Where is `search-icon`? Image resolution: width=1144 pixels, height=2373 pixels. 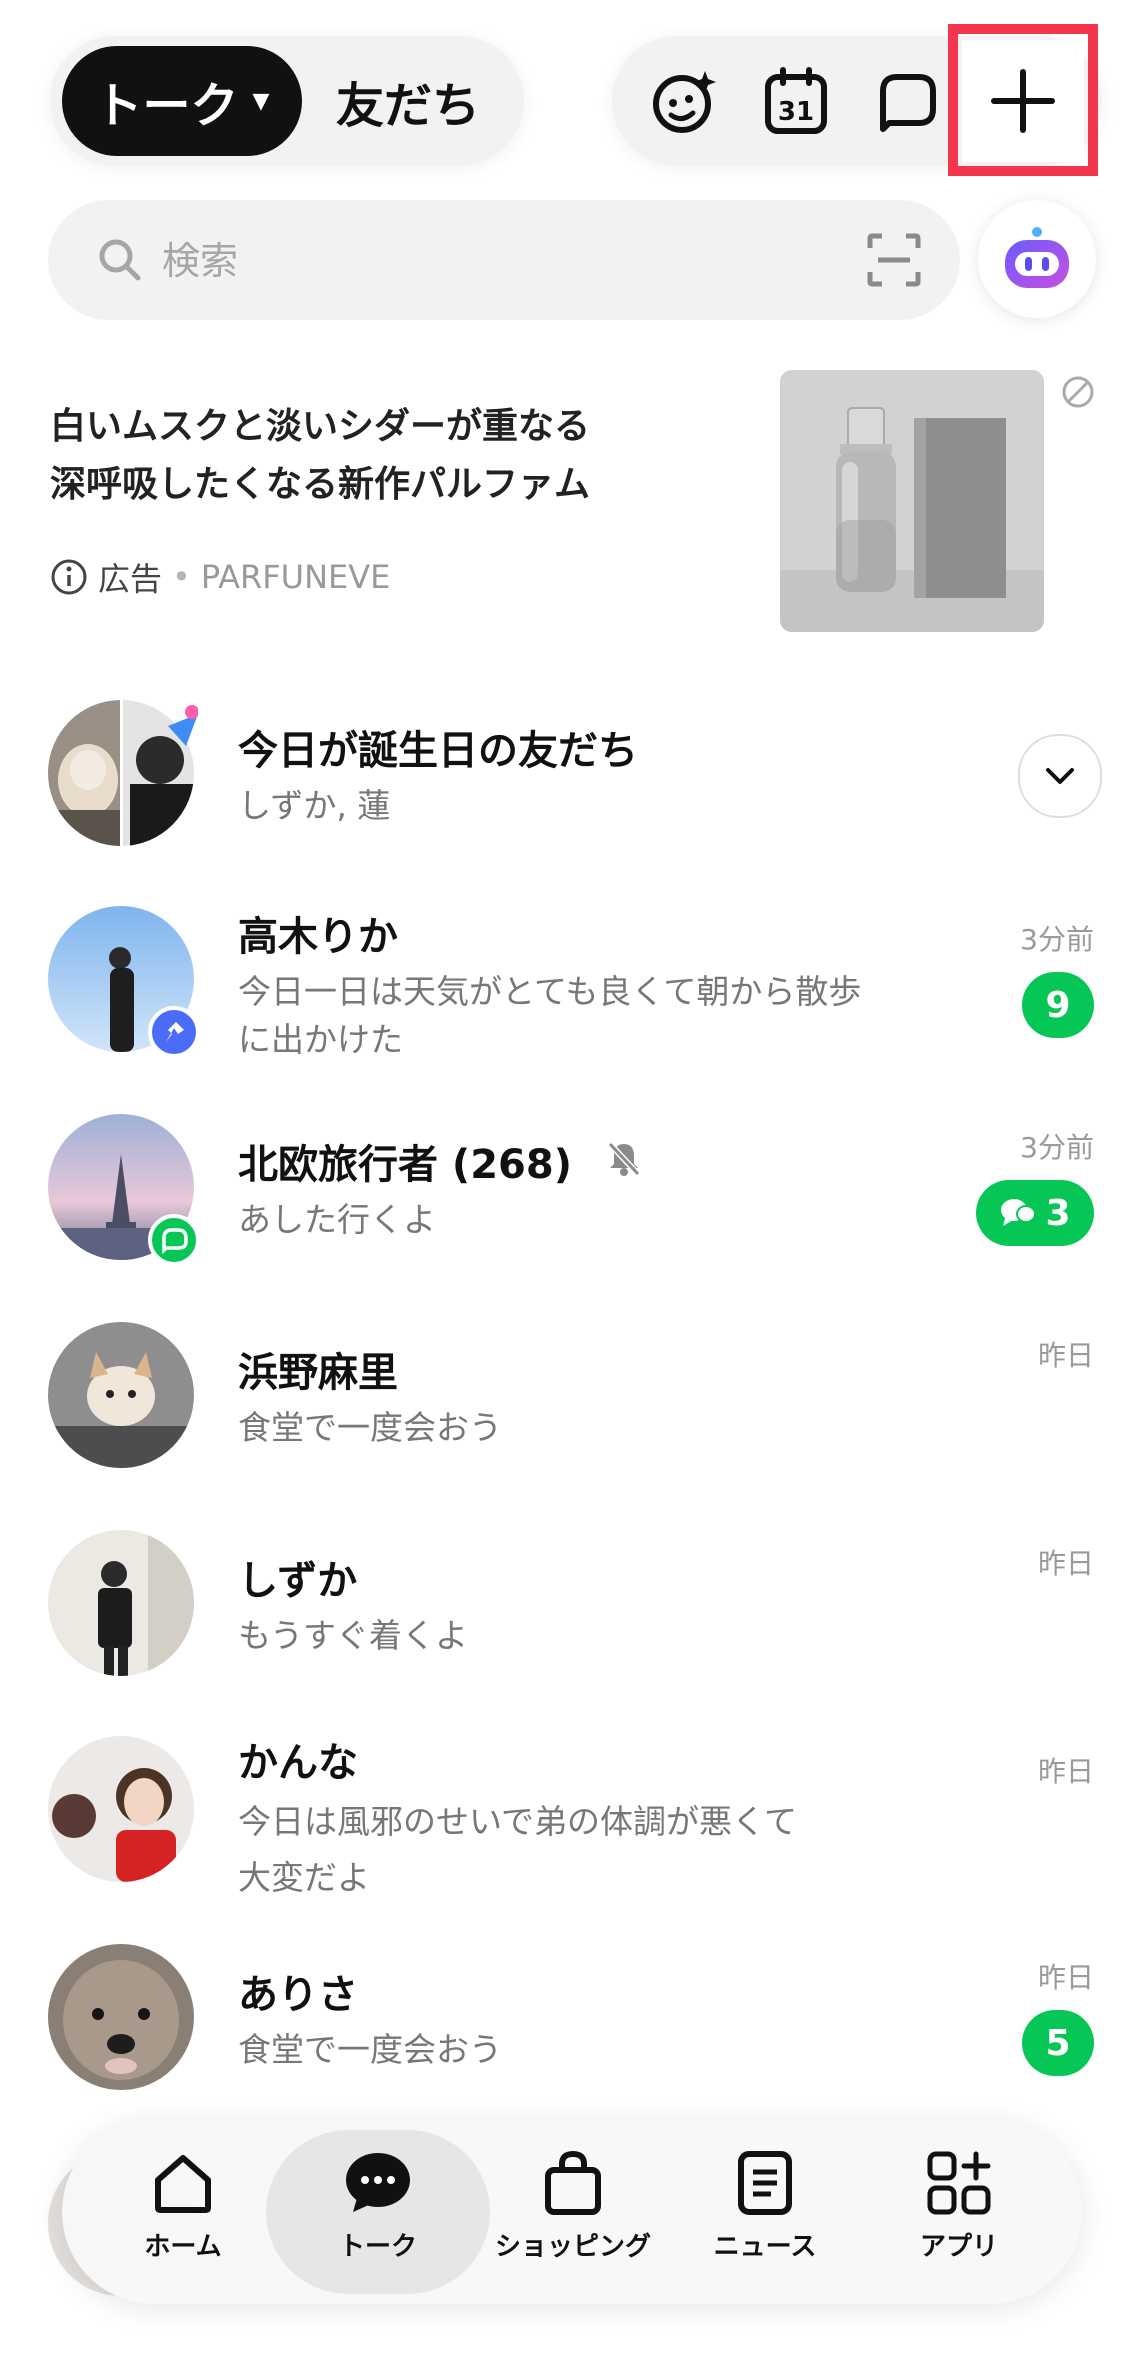
search-icon is located at coordinates (120, 262).